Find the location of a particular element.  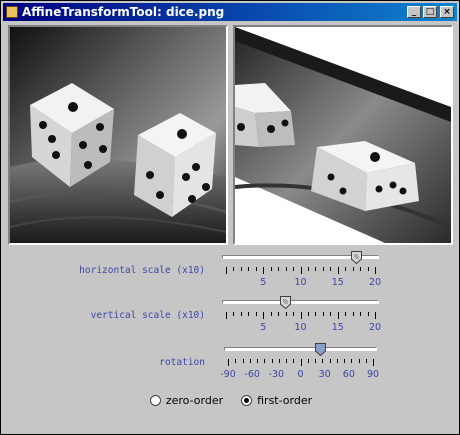

slider-thumb-vertical is located at coordinates (286, 302).